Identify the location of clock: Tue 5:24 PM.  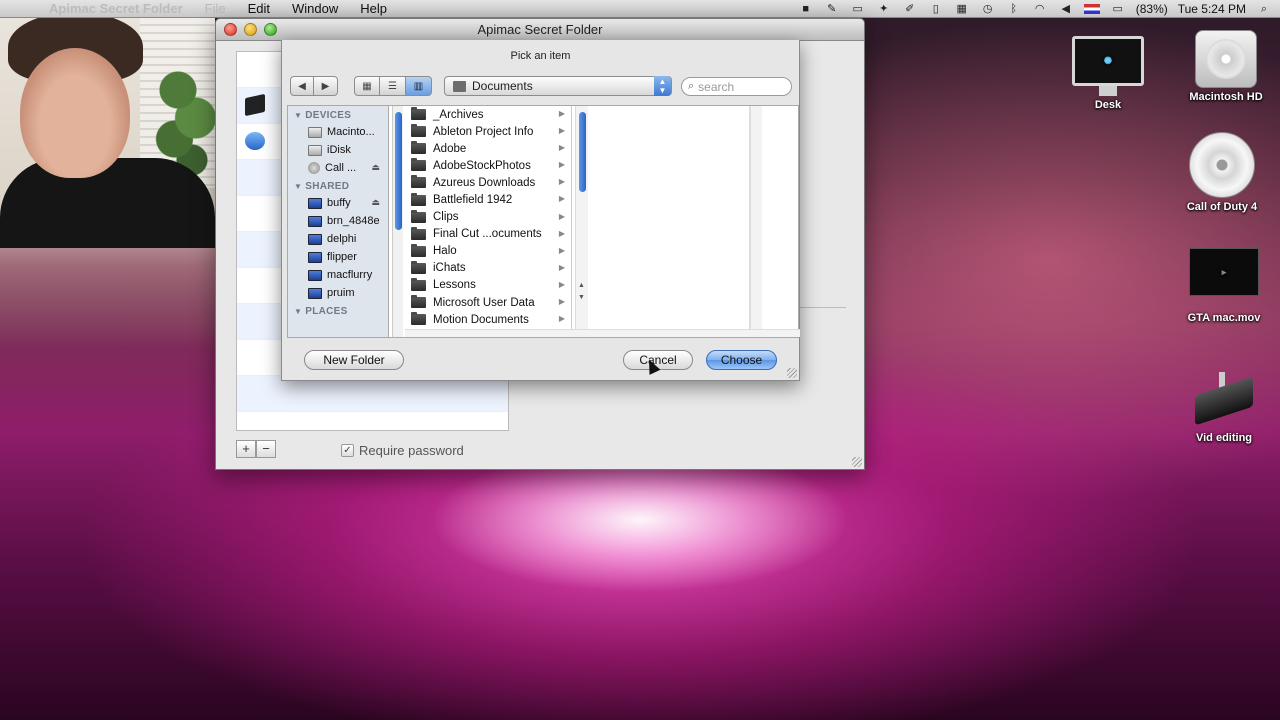
(1212, 9).